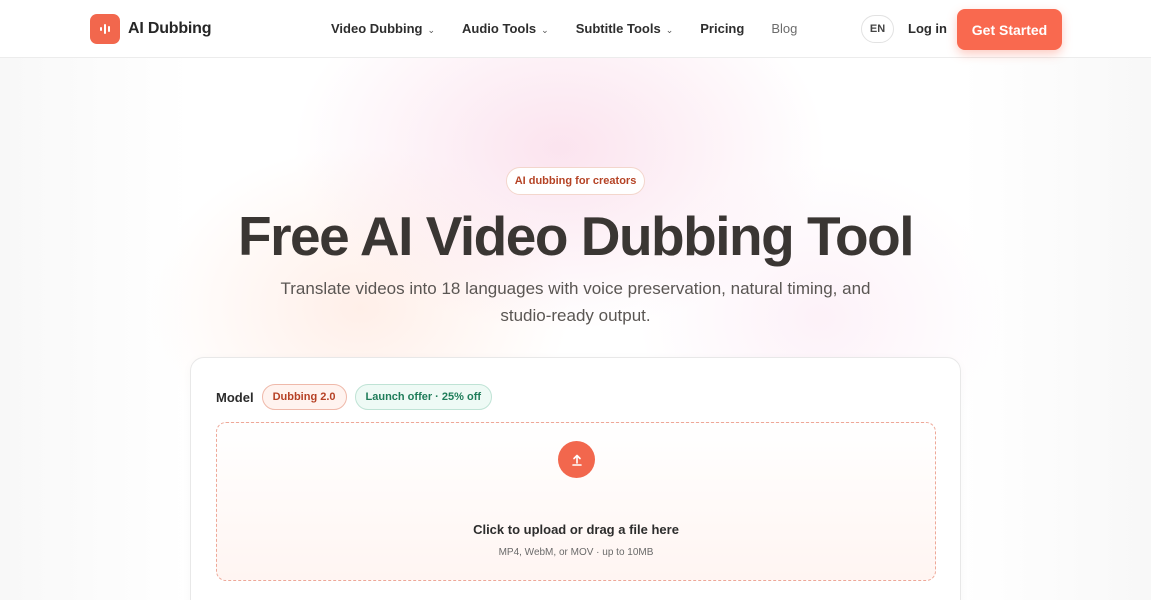 This screenshot has width=1151, height=600. I want to click on nav-item-label: Subtitle Tools, so click(618, 28).